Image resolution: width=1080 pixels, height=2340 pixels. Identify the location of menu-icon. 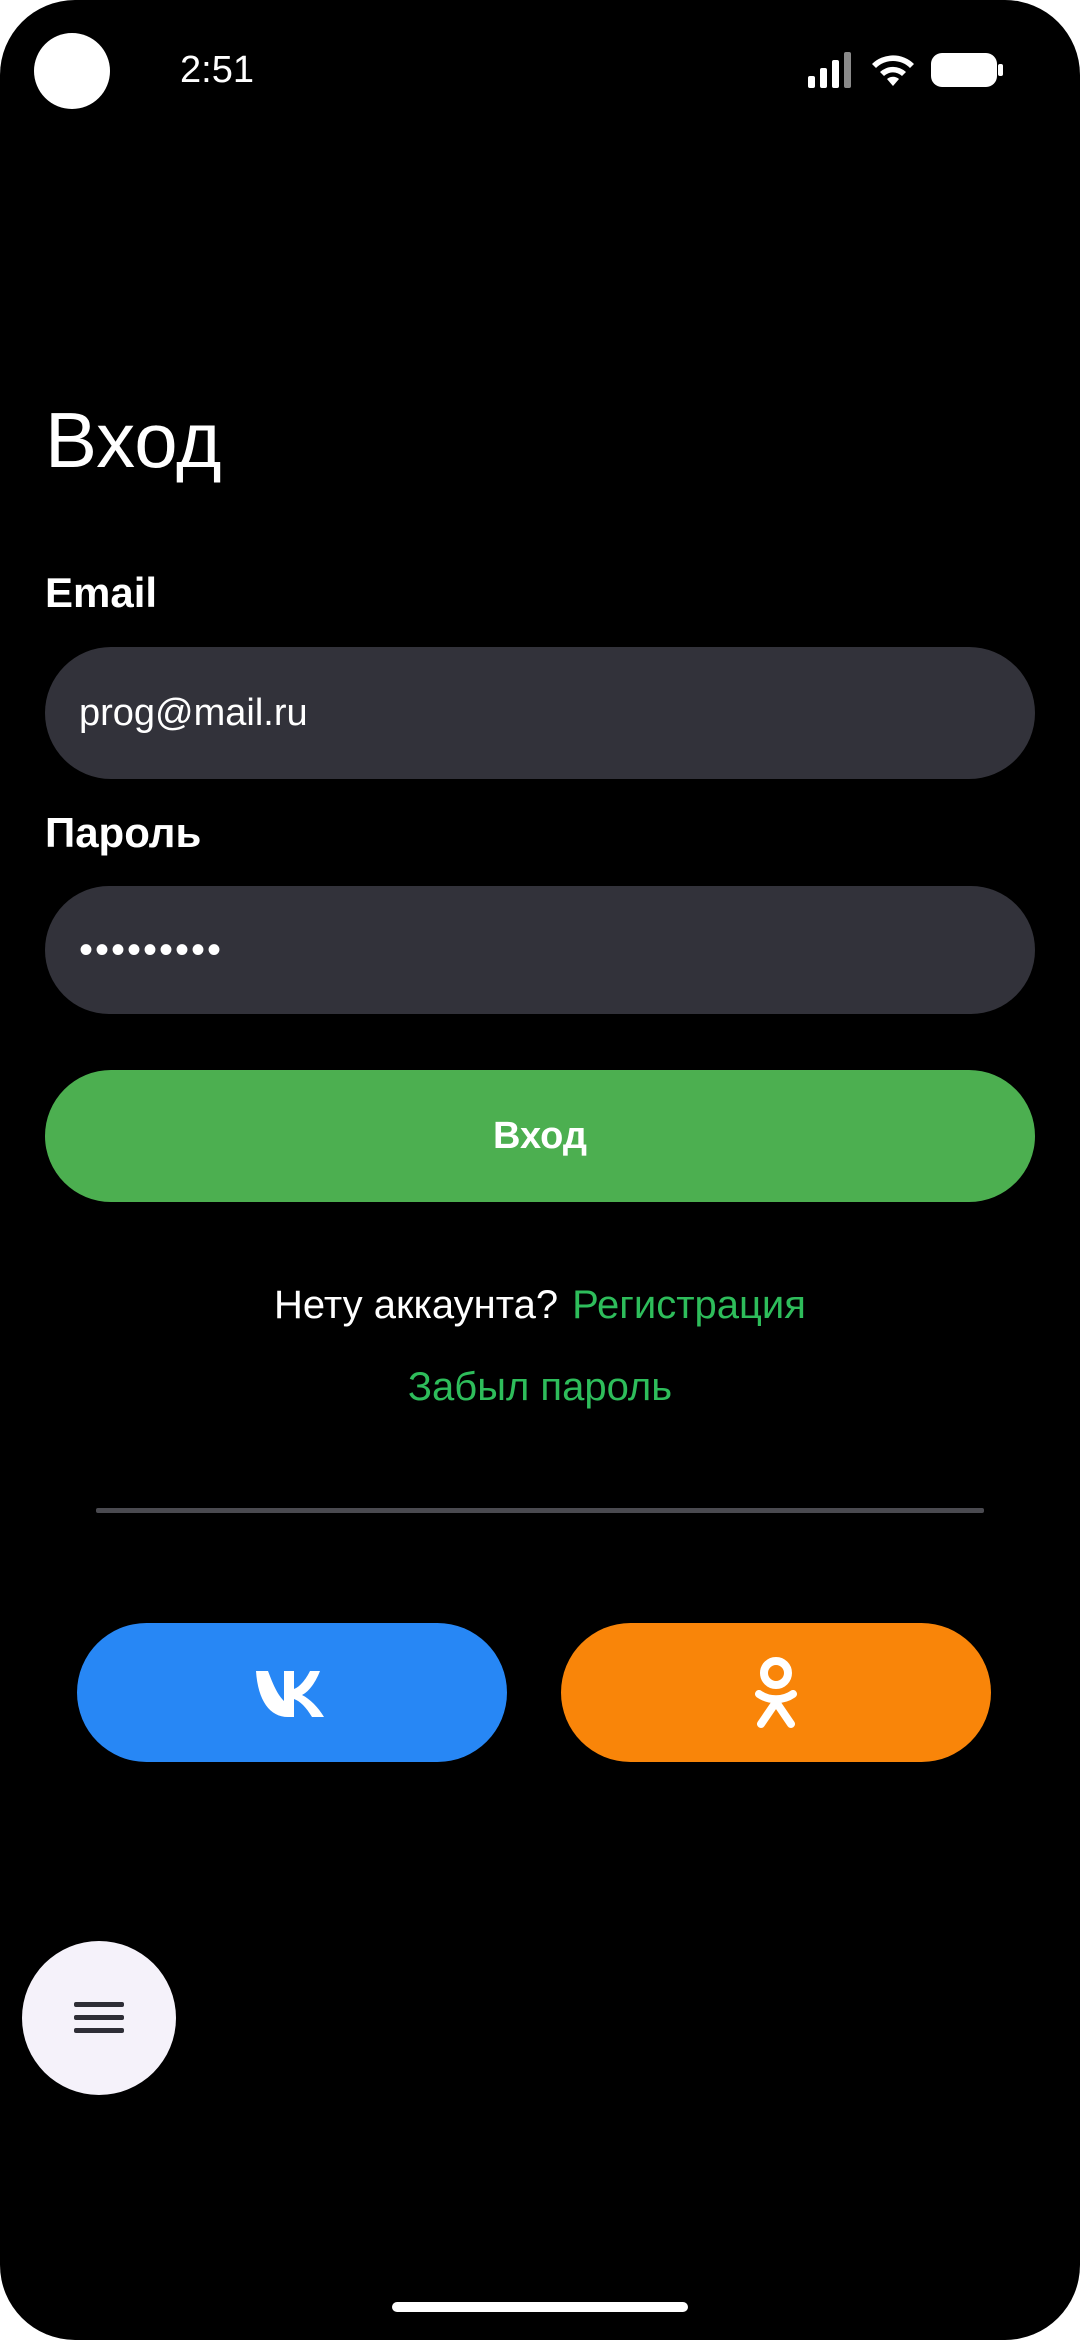
(99, 2017).